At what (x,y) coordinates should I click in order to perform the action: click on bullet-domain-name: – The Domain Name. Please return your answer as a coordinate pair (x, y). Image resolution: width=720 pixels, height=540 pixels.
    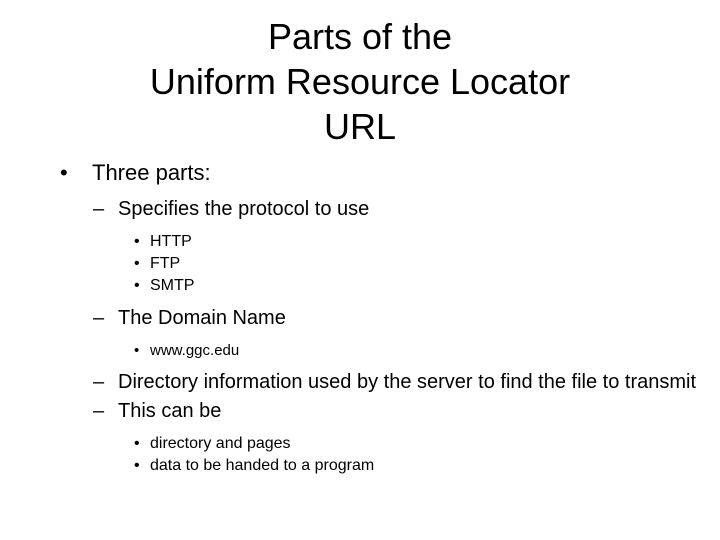
    Looking at the image, I should click on (360, 318).